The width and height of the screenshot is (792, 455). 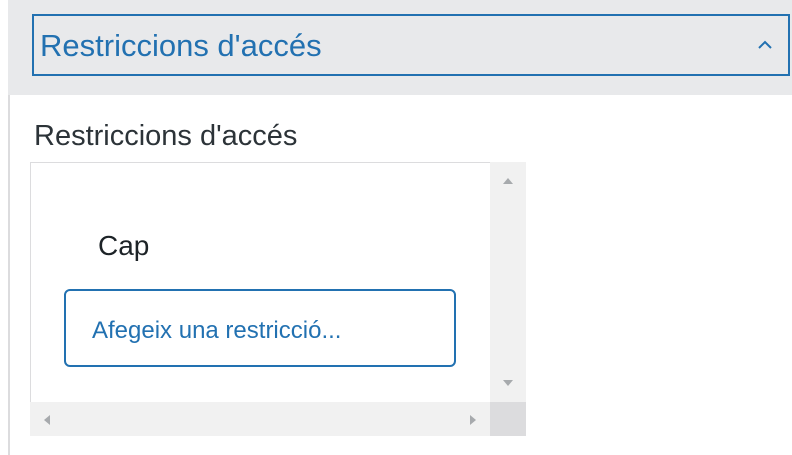 What do you see at coordinates (260, 419) in the screenshot?
I see `horizontal-scrollbar` at bounding box center [260, 419].